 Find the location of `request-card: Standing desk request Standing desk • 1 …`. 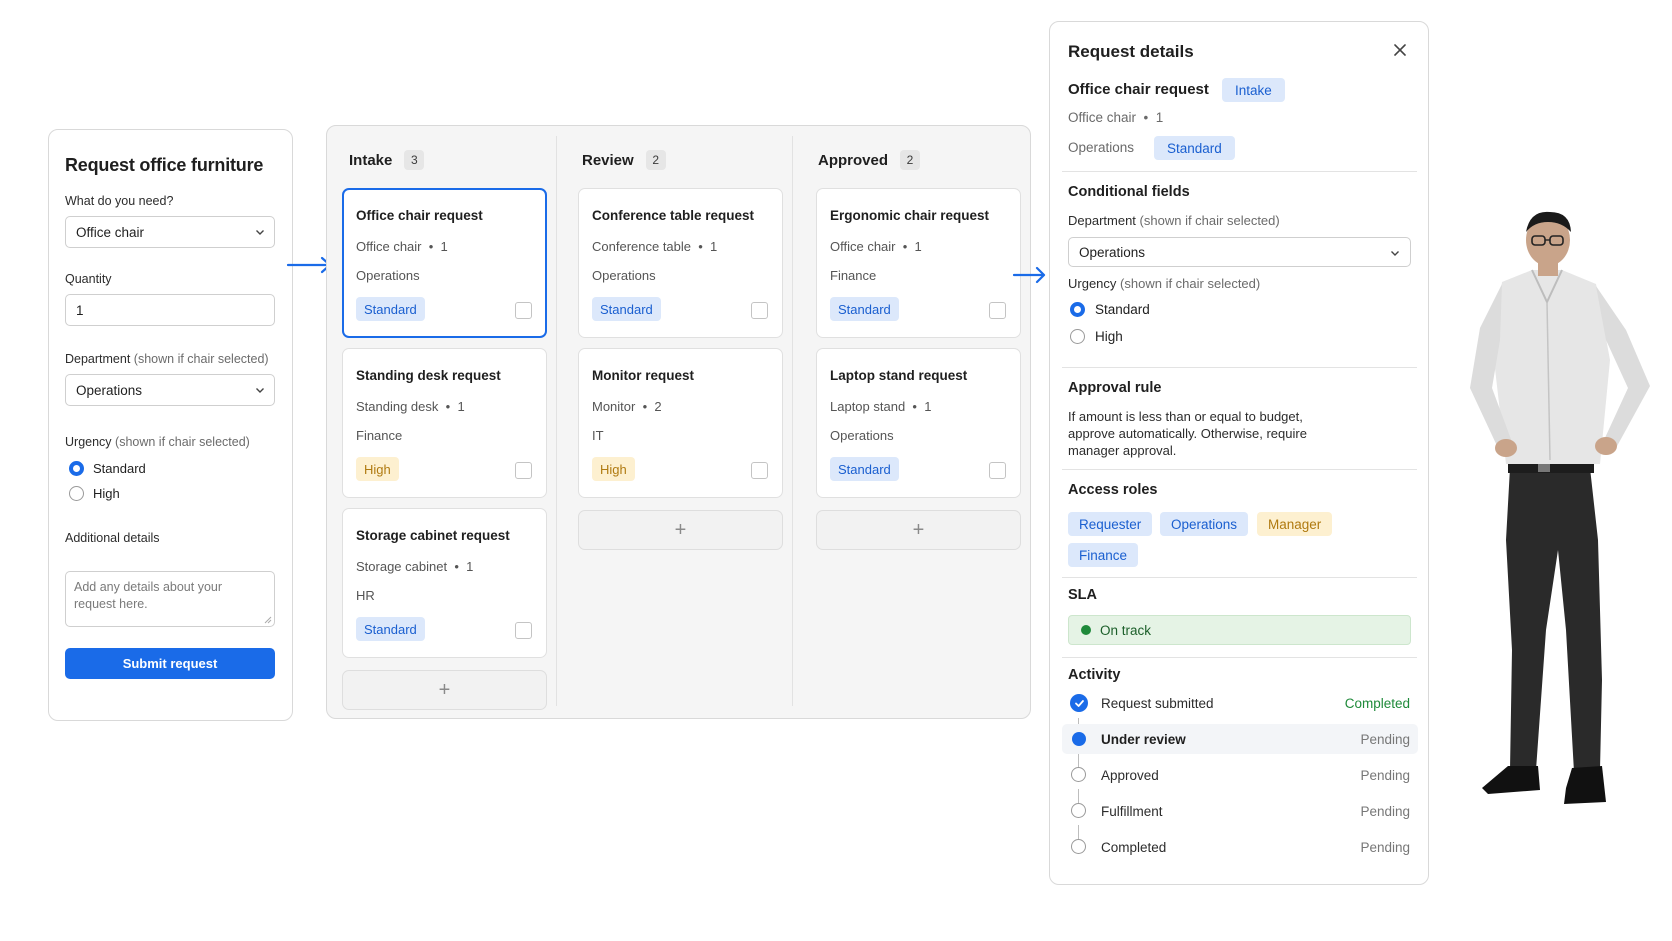

request-card: Standing desk request Standing desk • 1 … is located at coordinates (444, 423).